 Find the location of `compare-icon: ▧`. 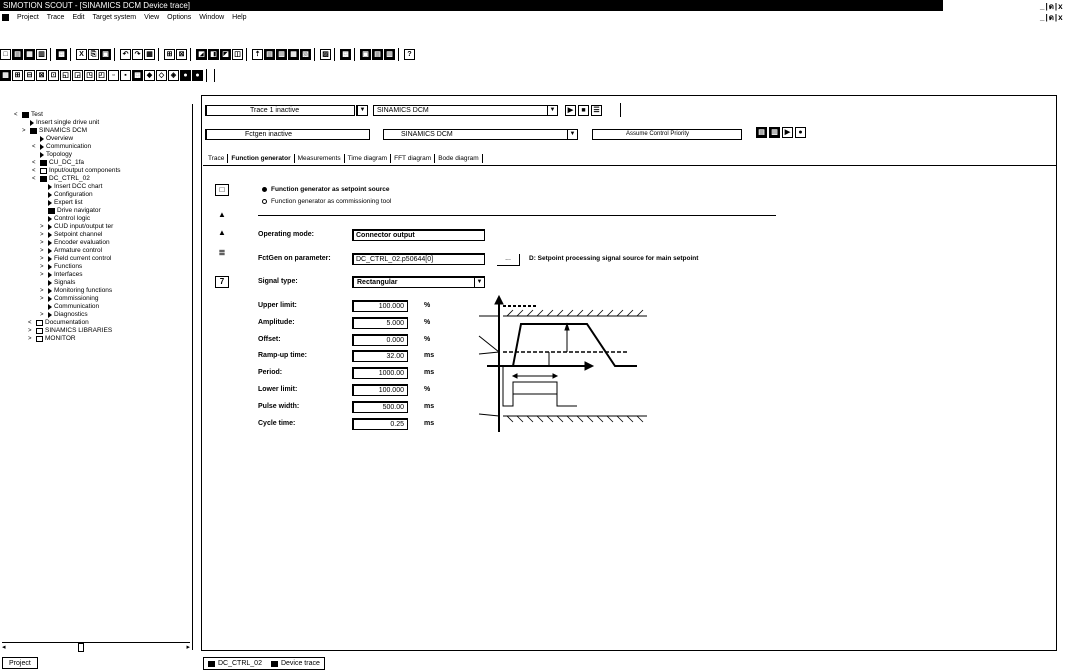

compare-icon: ▧ is located at coordinates (305, 54).